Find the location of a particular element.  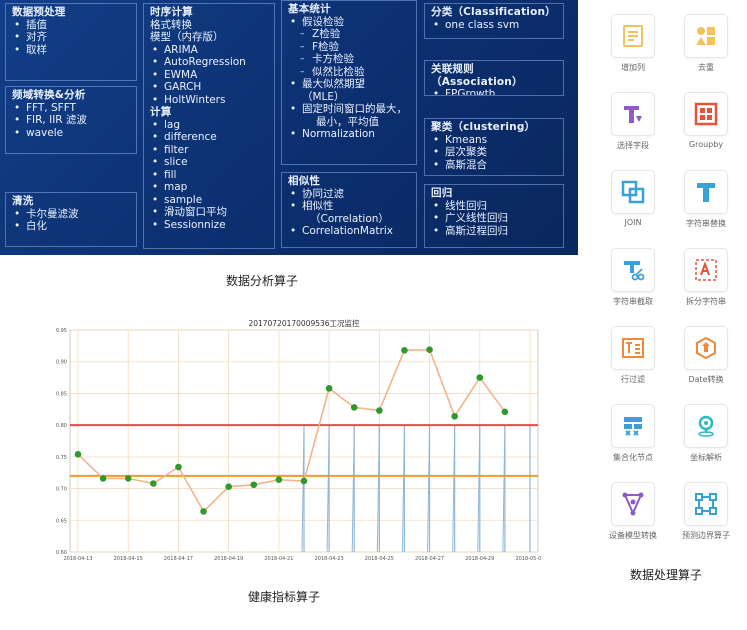

operator-dedupe: 去重 is located at coordinates (706, 46).